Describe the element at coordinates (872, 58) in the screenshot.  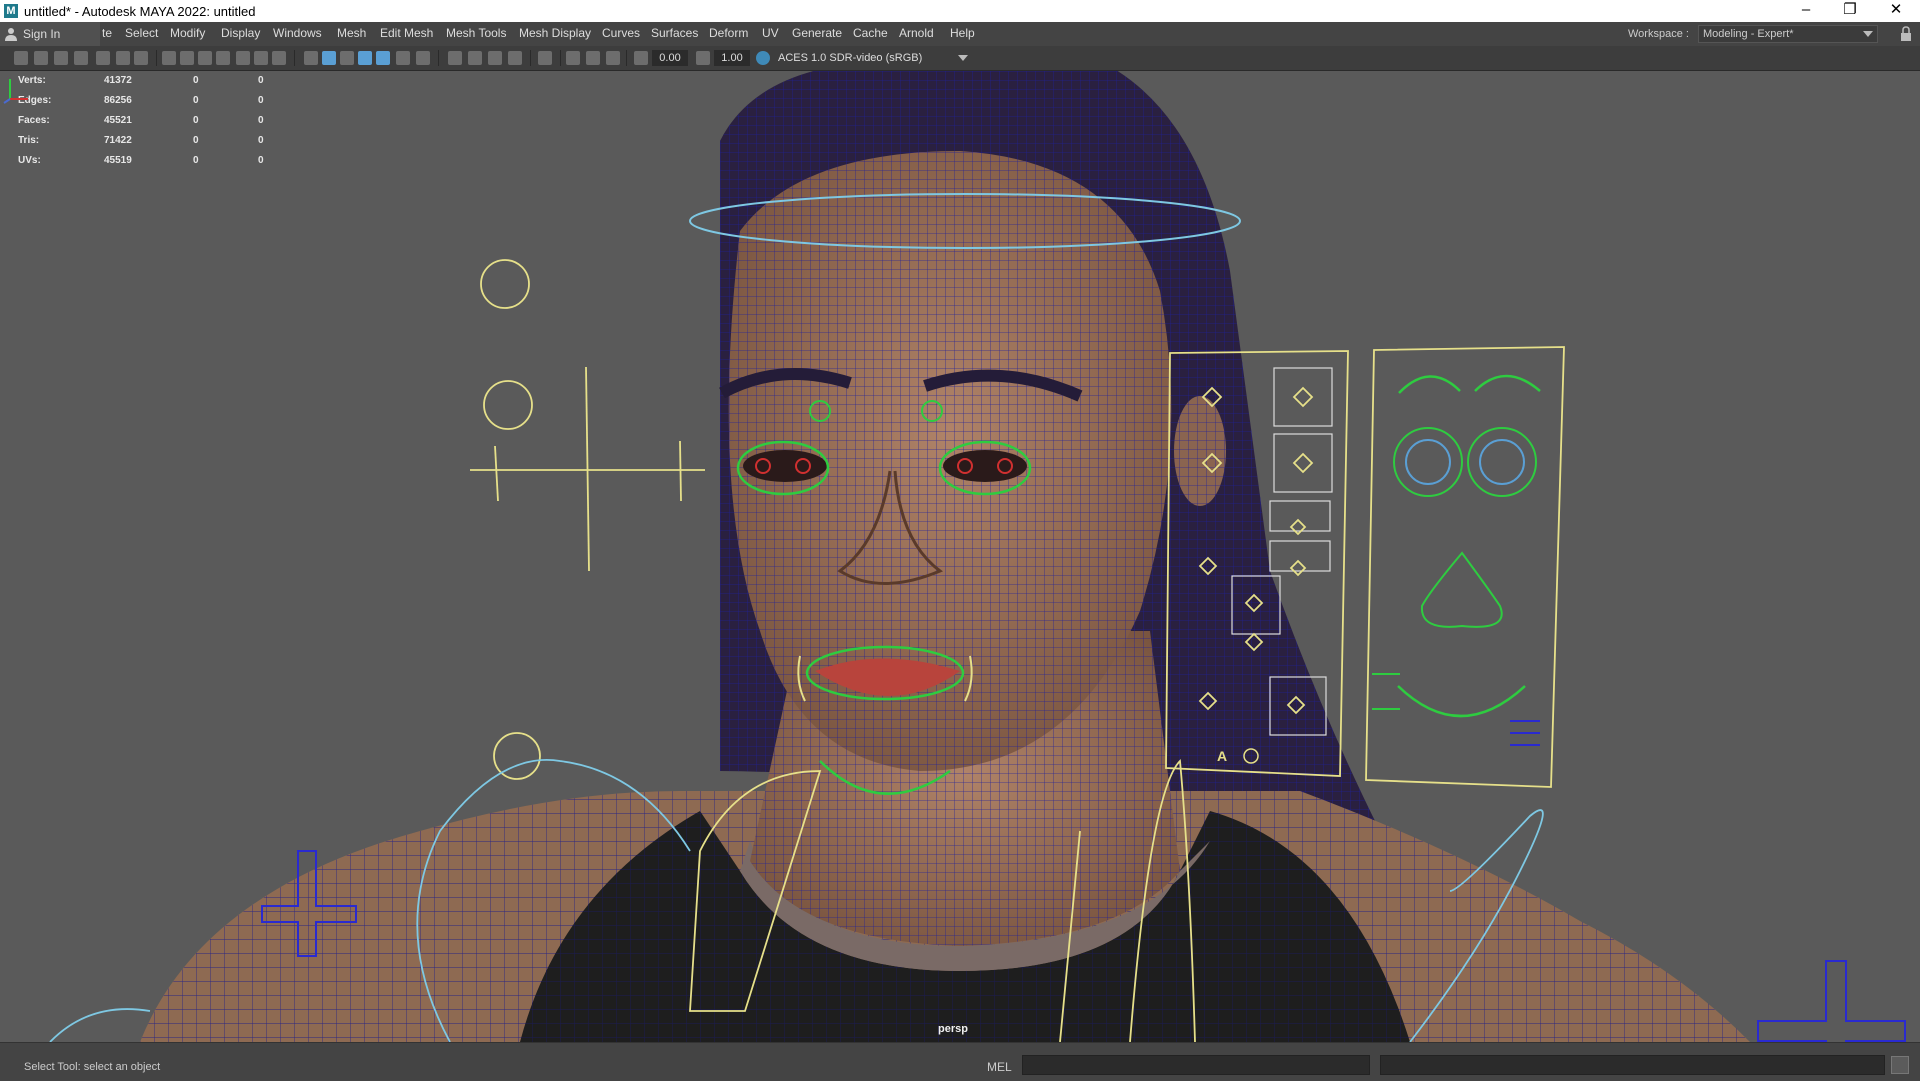
I see `view-transform-dropdown: ACES 1.0 SDR-video (sRGB)` at that location.